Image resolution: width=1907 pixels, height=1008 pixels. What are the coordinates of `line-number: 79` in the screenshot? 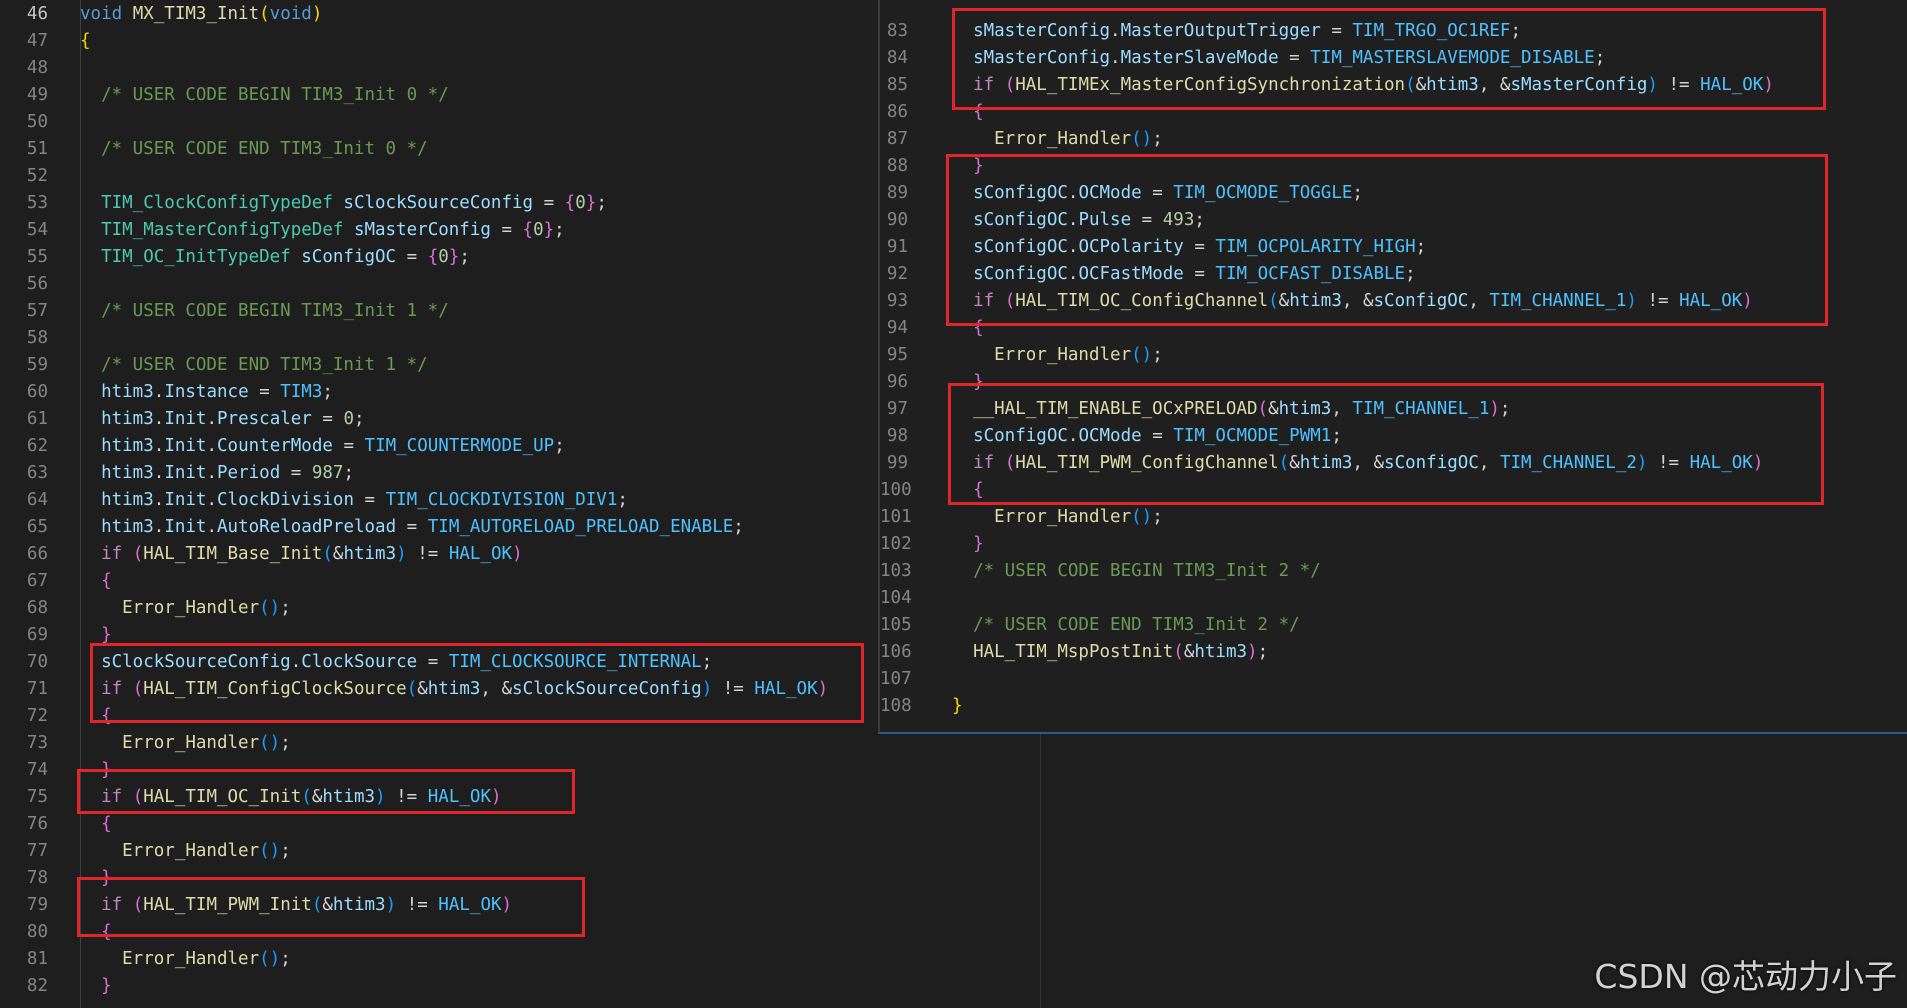 It's located at (37, 905).